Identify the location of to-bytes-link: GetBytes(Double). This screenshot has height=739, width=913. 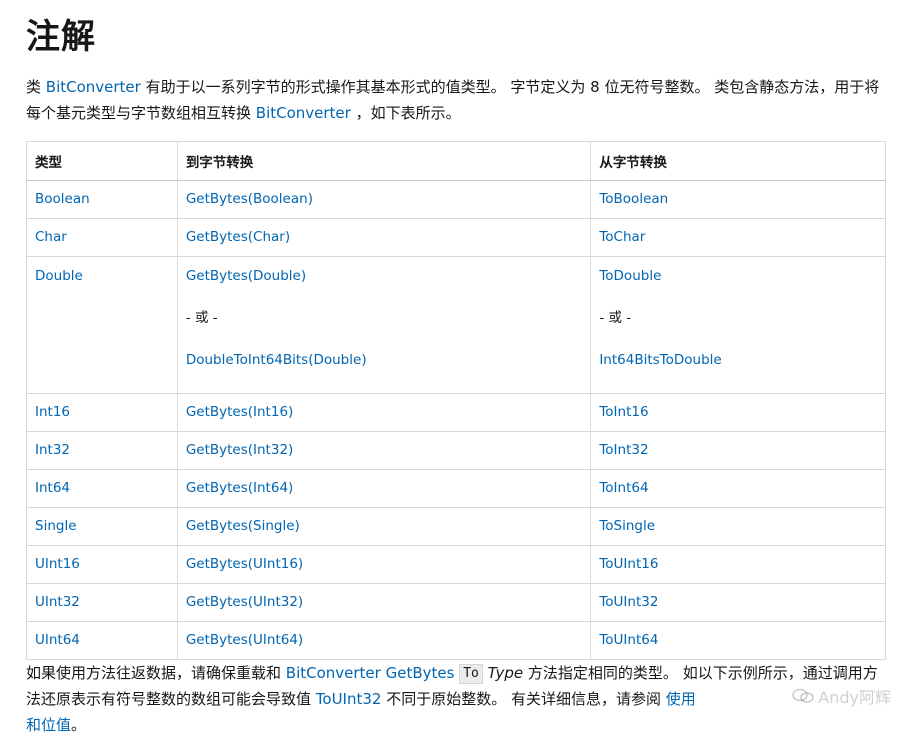
(246, 276).